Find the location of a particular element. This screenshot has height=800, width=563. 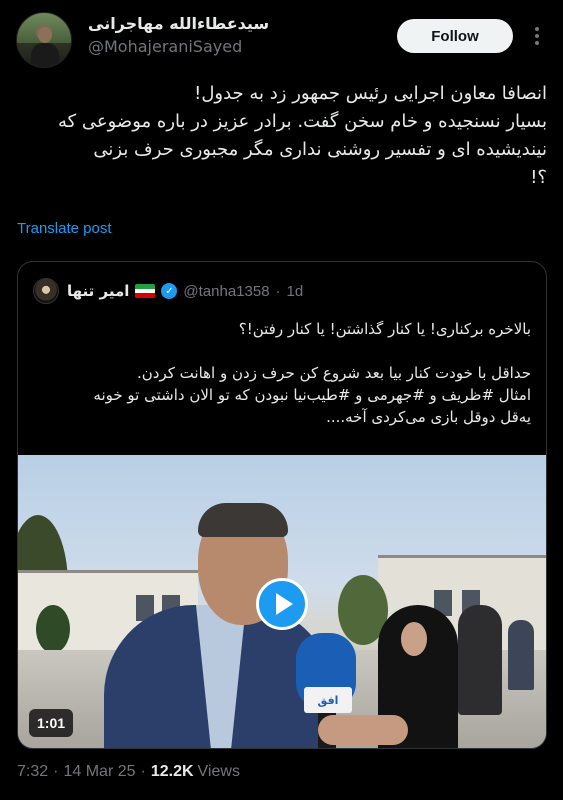

translate-post-link: Translate post is located at coordinates (64, 228).